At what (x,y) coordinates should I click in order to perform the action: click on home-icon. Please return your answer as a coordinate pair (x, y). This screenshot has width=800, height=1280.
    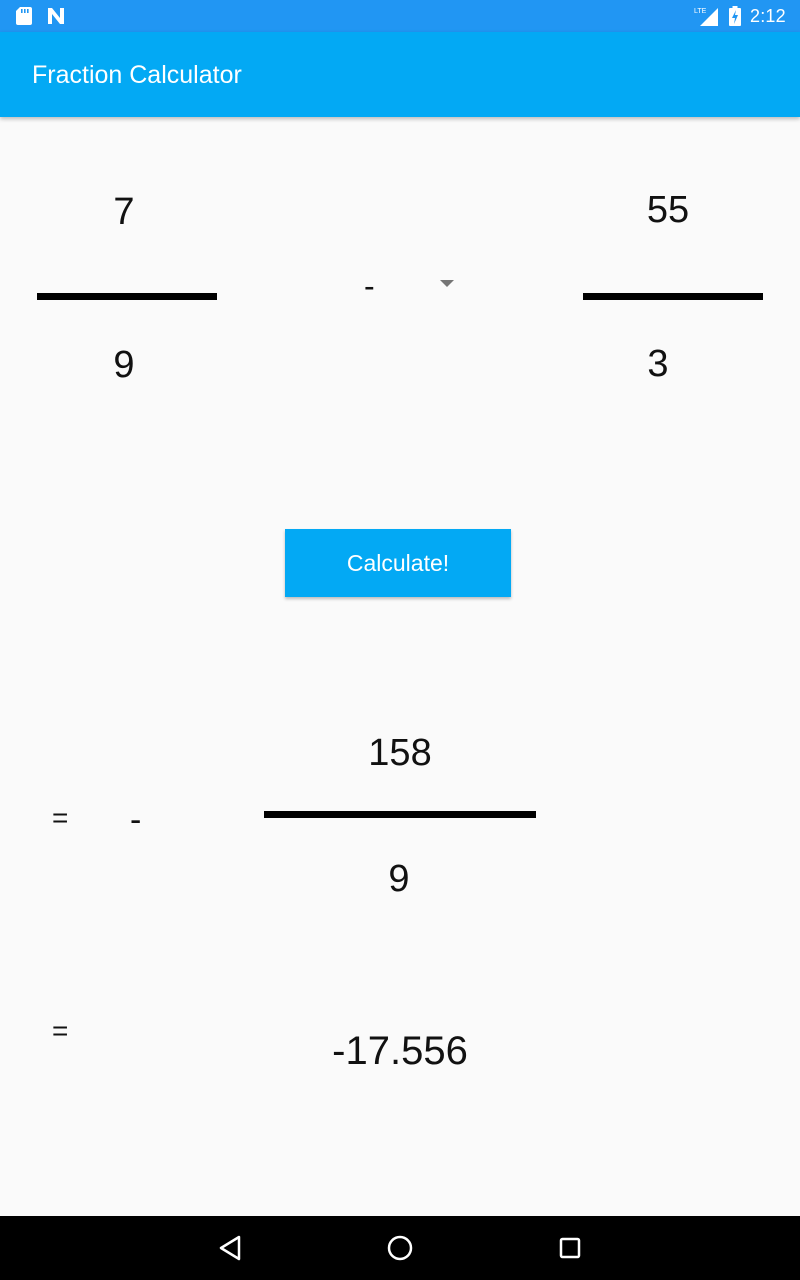
    Looking at the image, I should click on (400, 1248).